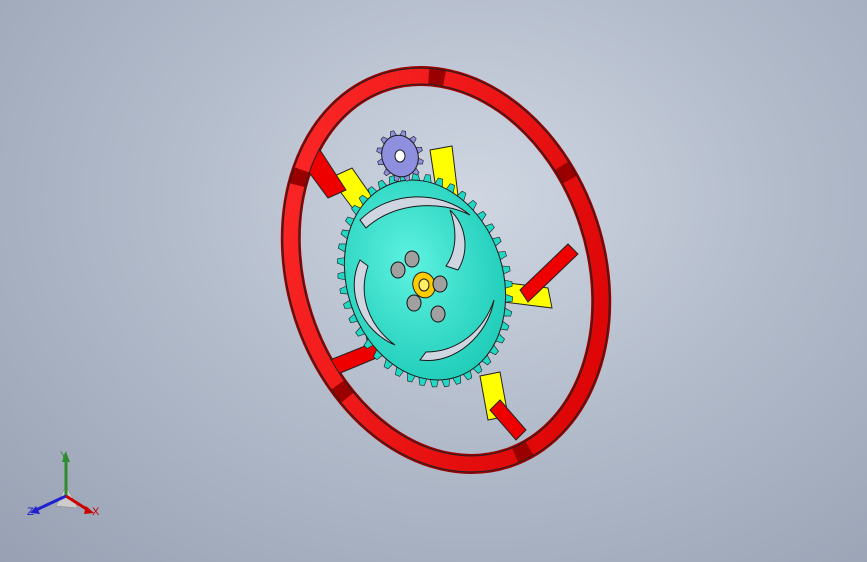 The image size is (867, 562). What do you see at coordinates (67, 486) in the screenshot?
I see `view-triad: Y Z X` at bounding box center [67, 486].